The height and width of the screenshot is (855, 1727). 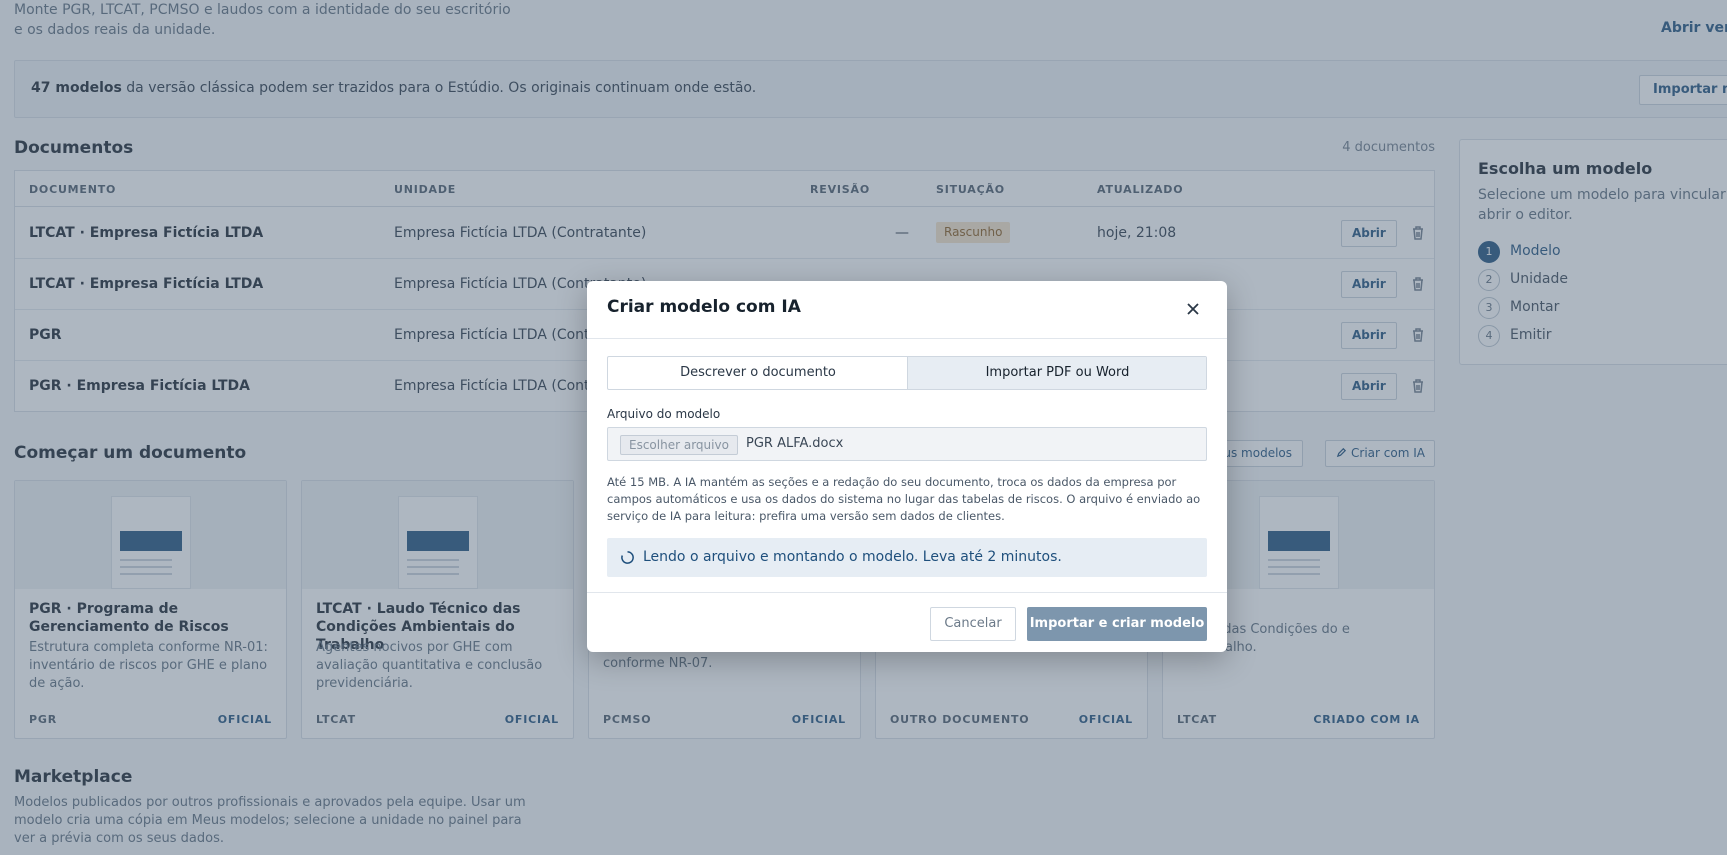 What do you see at coordinates (1117, 624) in the screenshot?
I see `import-create-button: Importar e criar modelo` at bounding box center [1117, 624].